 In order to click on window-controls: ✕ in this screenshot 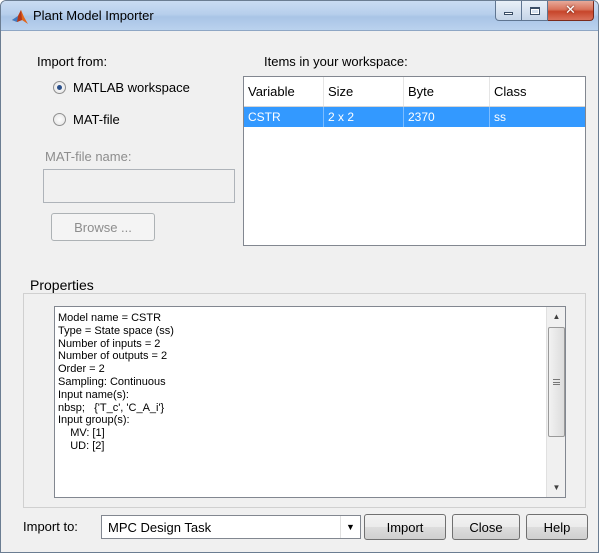, I will do `click(544, 11)`.